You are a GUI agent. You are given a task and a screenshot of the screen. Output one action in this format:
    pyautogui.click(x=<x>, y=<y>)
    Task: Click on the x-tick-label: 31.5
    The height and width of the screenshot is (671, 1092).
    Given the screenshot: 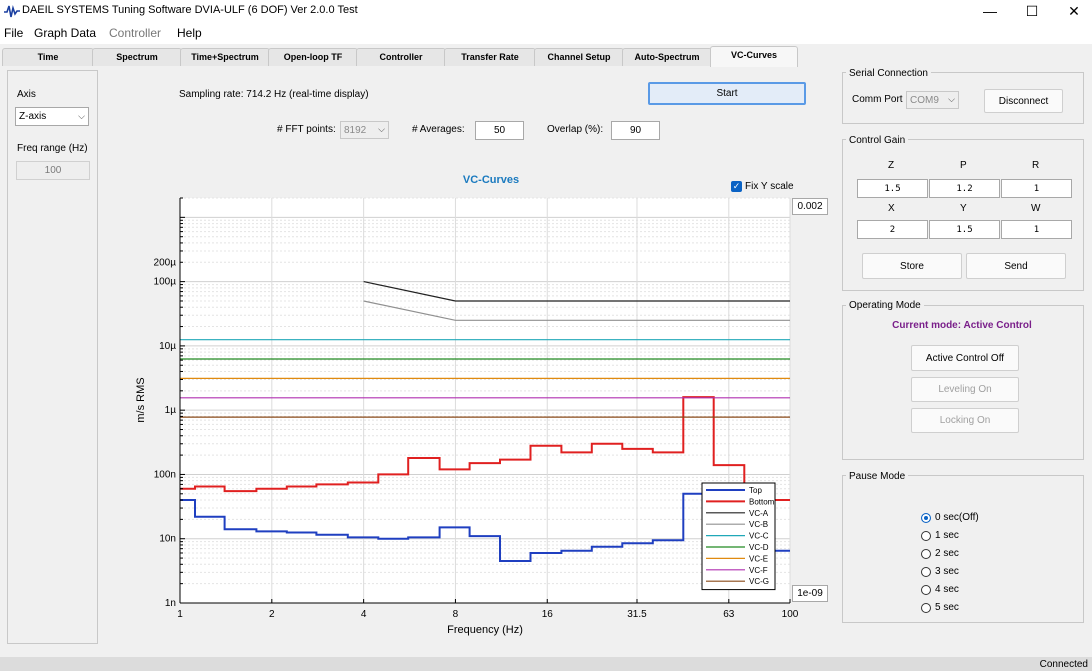 What is the action you would take?
    pyautogui.click(x=637, y=614)
    